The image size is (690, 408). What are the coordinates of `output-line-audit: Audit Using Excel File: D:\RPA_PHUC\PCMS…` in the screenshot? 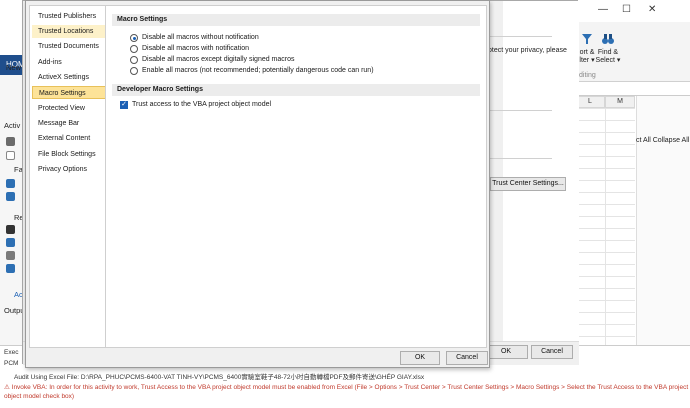 It's located at (219, 377).